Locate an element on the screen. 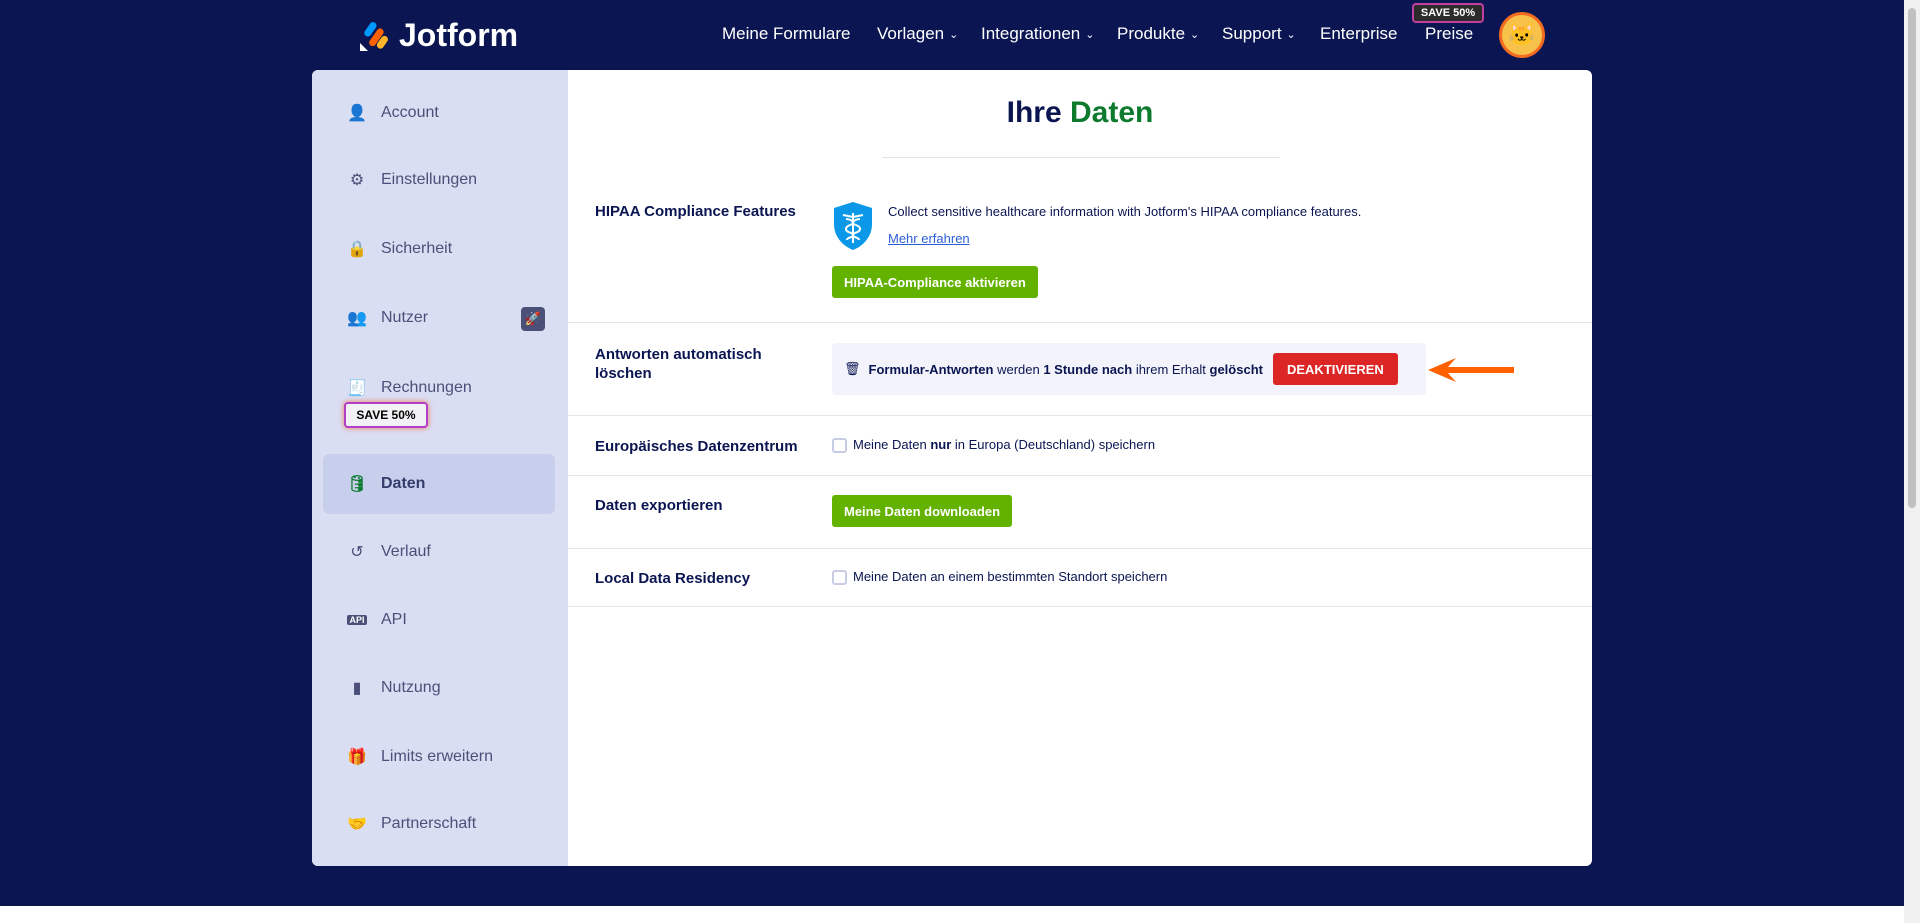 The width and height of the screenshot is (1920, 923). page-title: Ihre Daten is located at coordinates (1080, 112).